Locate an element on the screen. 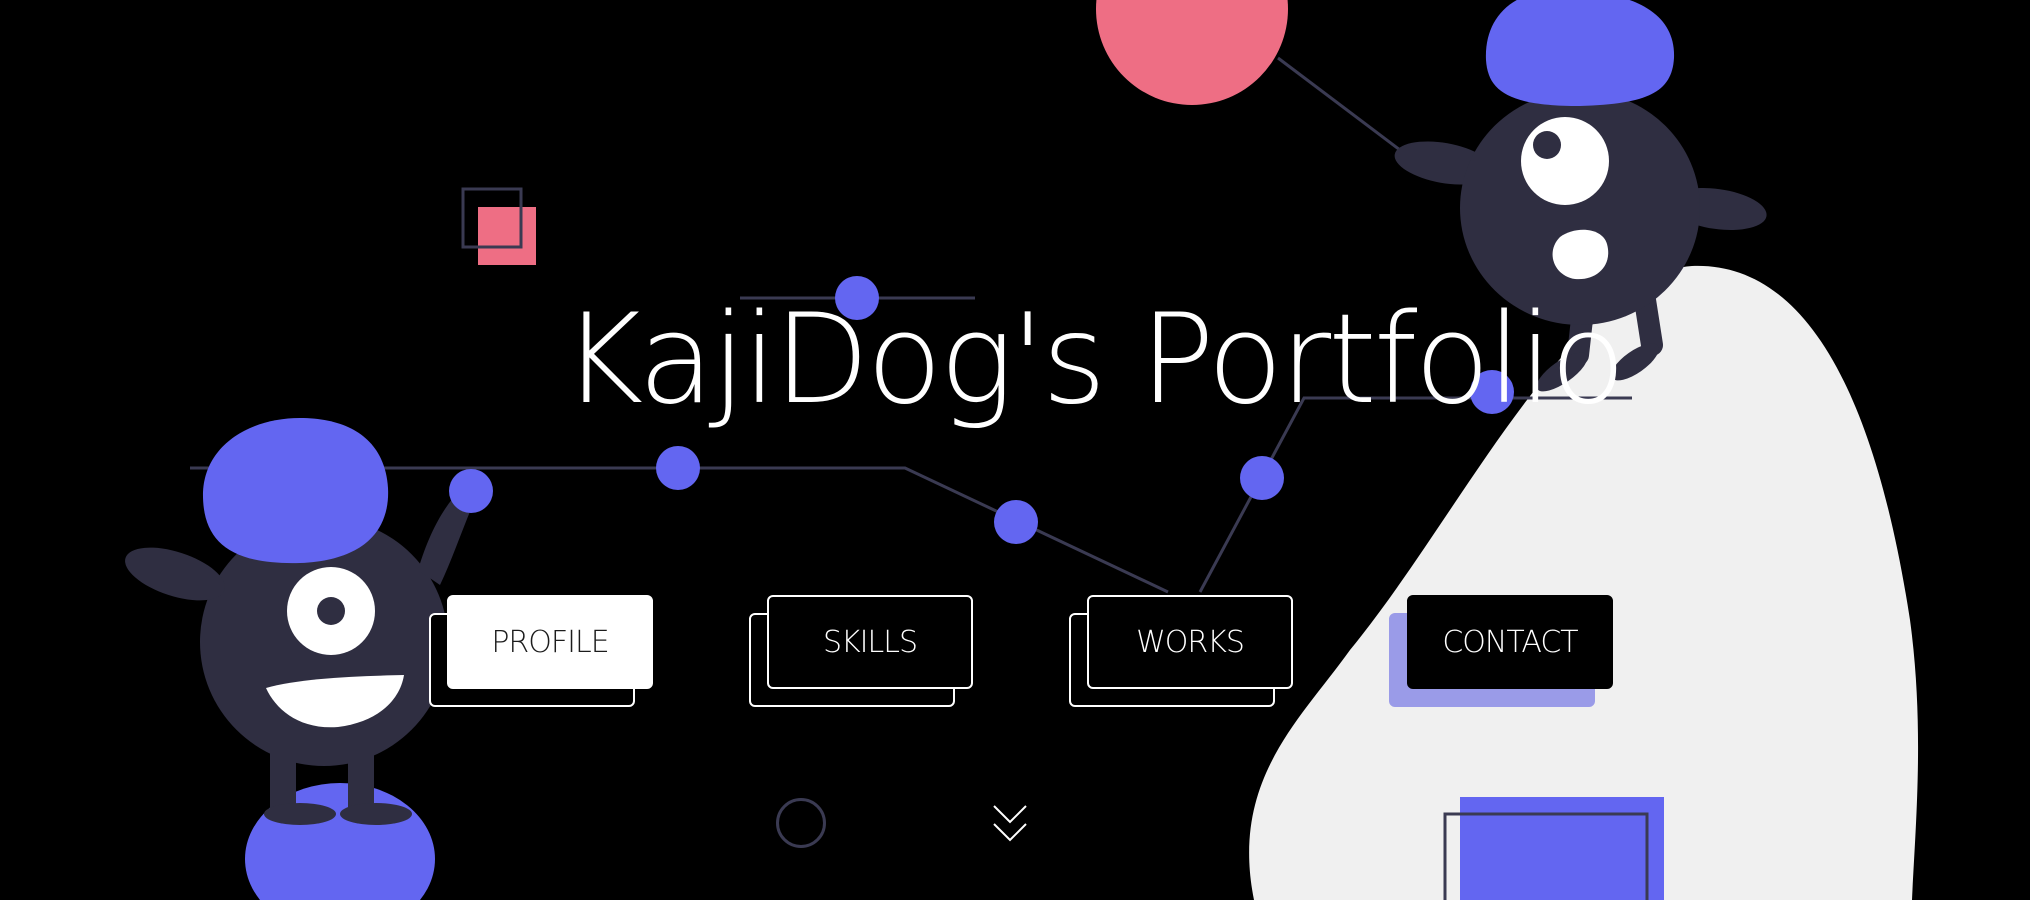  nav-profile-button: PROFILE is located at coordinates (541, 651).